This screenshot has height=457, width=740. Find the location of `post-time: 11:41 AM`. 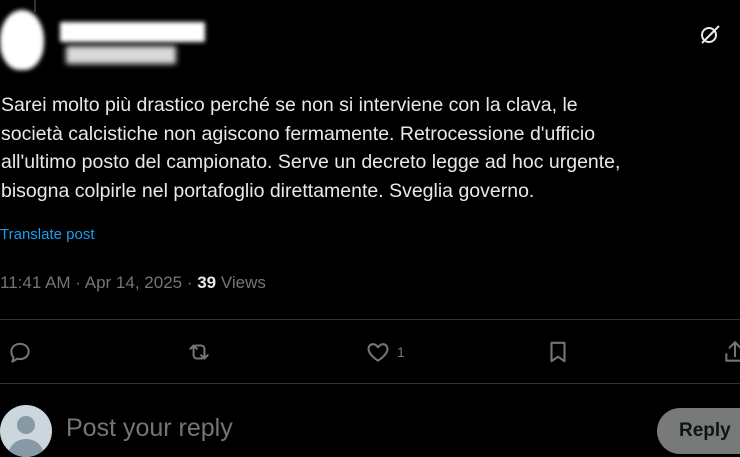

post-time: 11:41 AM is located at coordinates (35, 282).